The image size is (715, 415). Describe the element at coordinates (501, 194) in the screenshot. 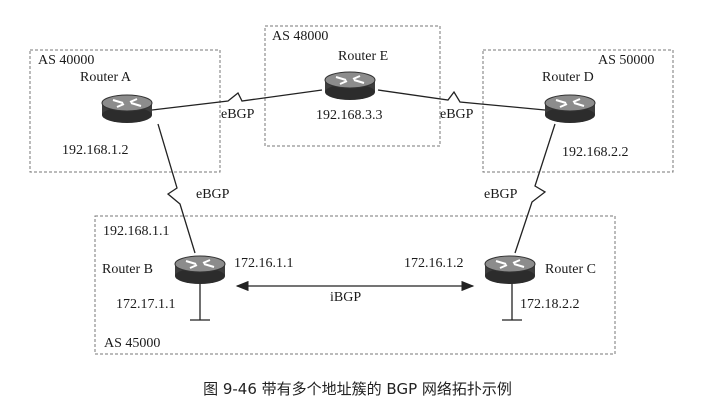

I see `link-d-c-label: eBGP` at that location.